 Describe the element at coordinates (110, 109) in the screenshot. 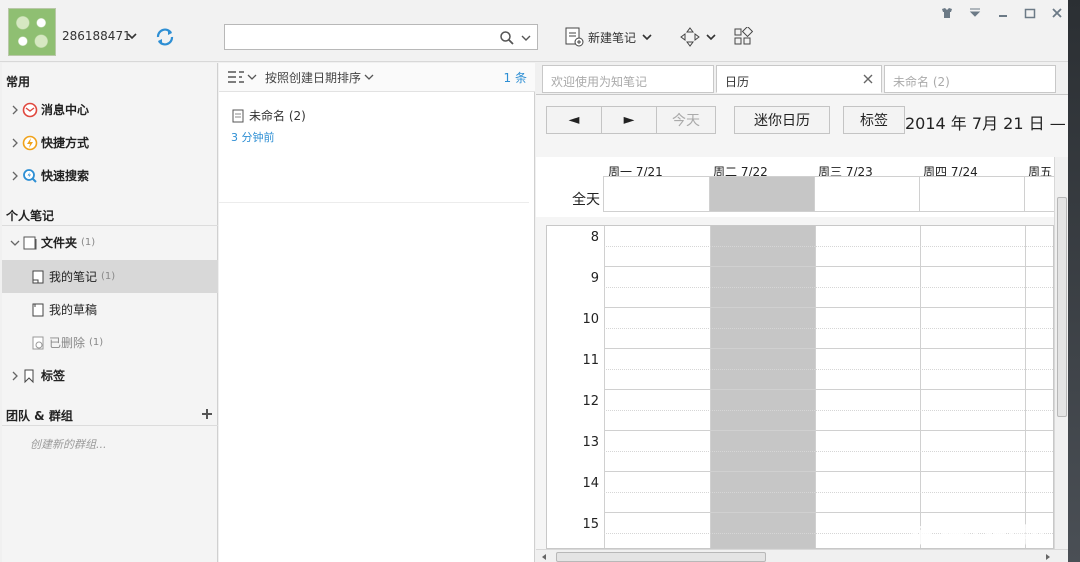

I see `sidebar-item-message-center: 消息中心` at that location.